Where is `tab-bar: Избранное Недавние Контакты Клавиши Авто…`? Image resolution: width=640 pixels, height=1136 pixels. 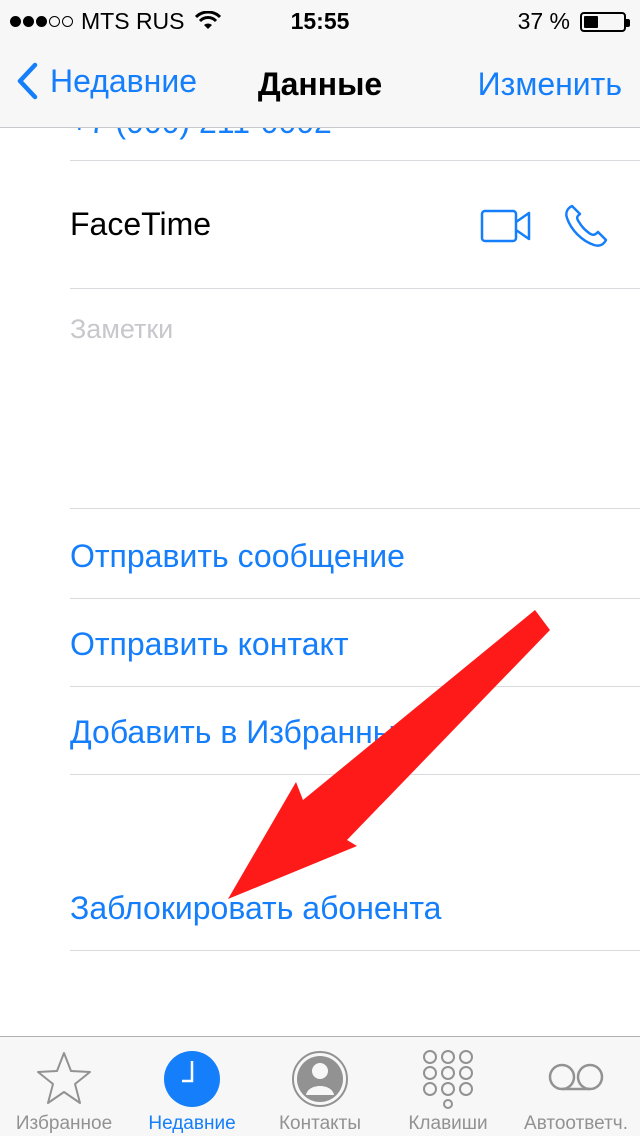 tab-bar: Избранное Недавние Контакты Клавиши Авто… is located at coordinates (320, 1086).